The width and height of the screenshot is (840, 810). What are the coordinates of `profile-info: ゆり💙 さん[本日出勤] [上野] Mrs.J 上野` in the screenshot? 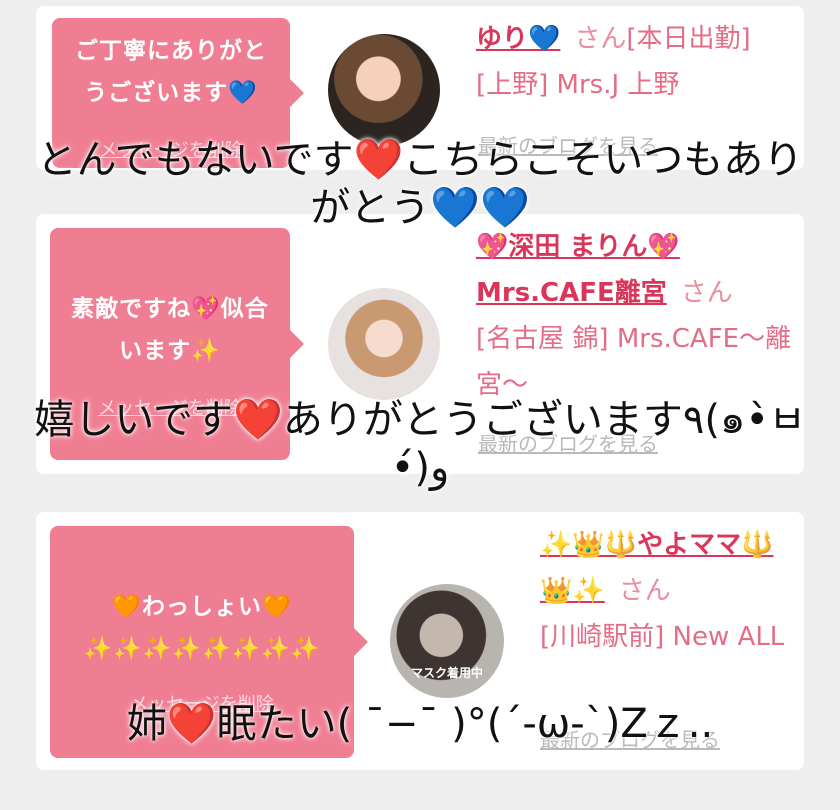 It's located at (636, 62).